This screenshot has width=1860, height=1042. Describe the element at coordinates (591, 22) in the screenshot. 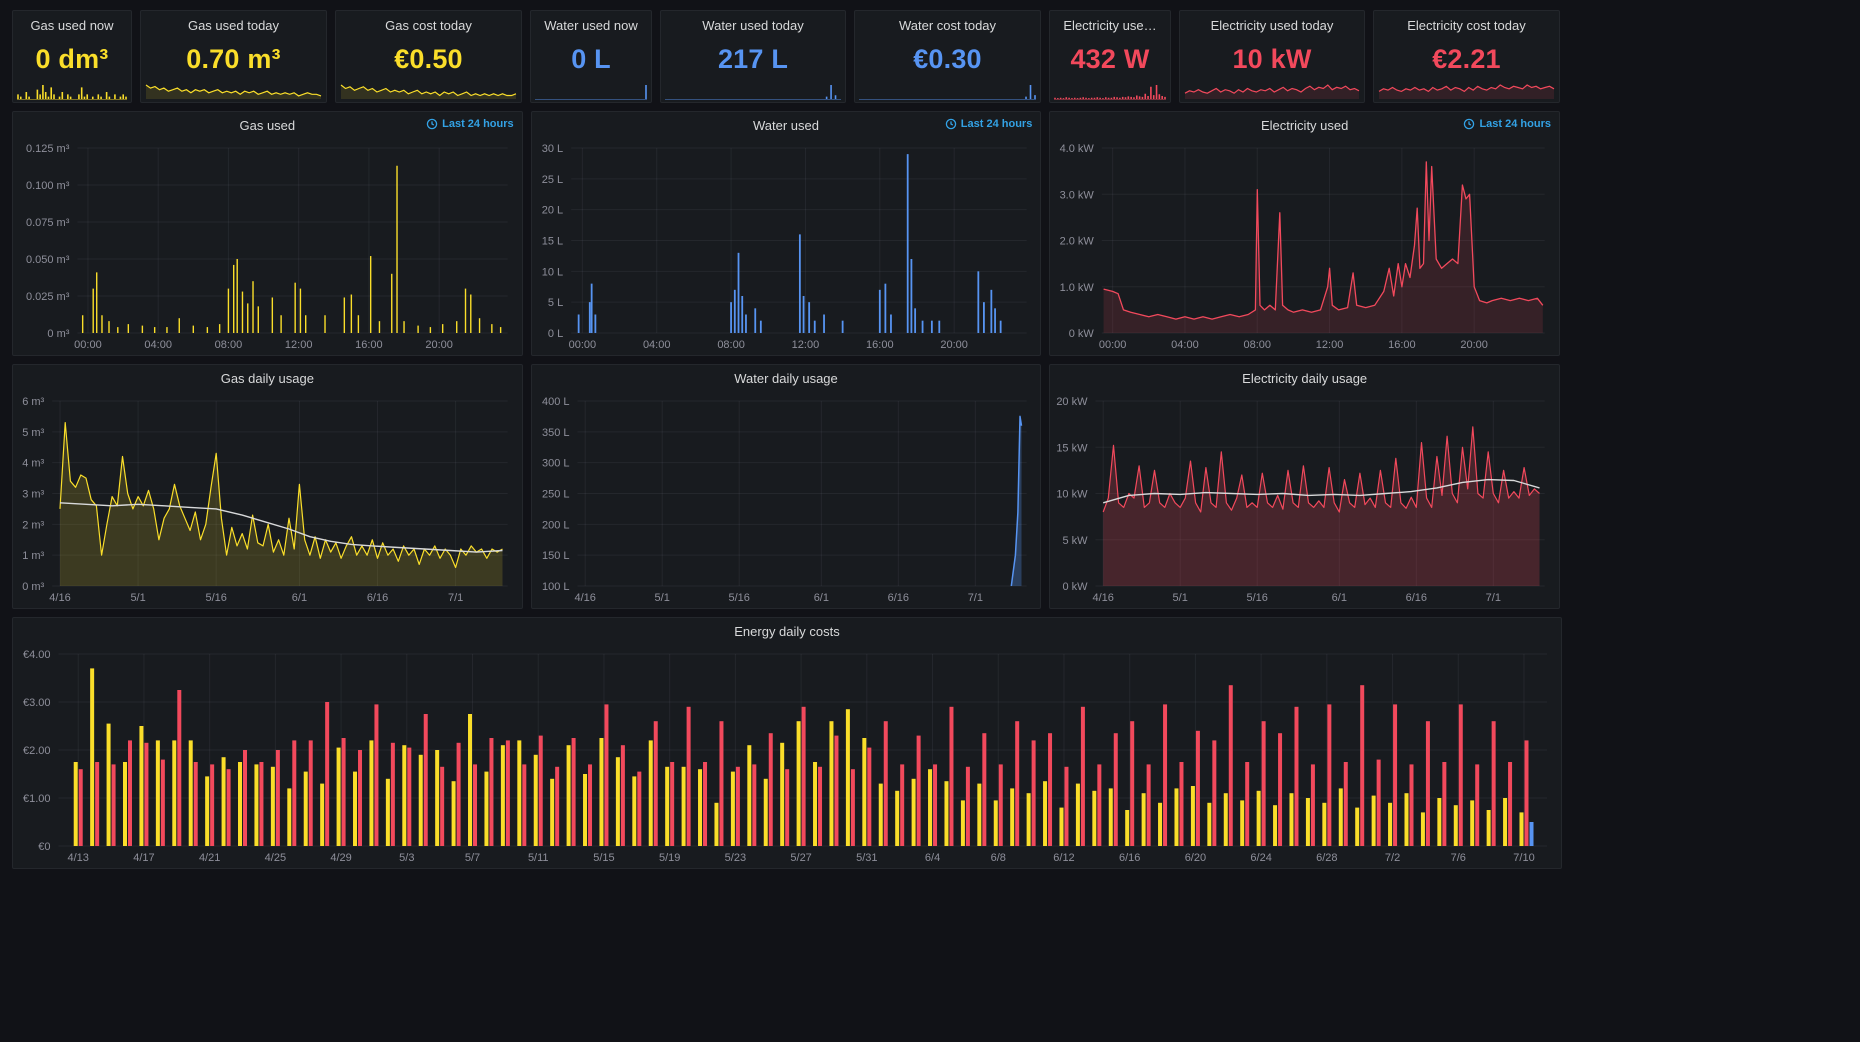

I see `panel-title: Water used now` at that location.